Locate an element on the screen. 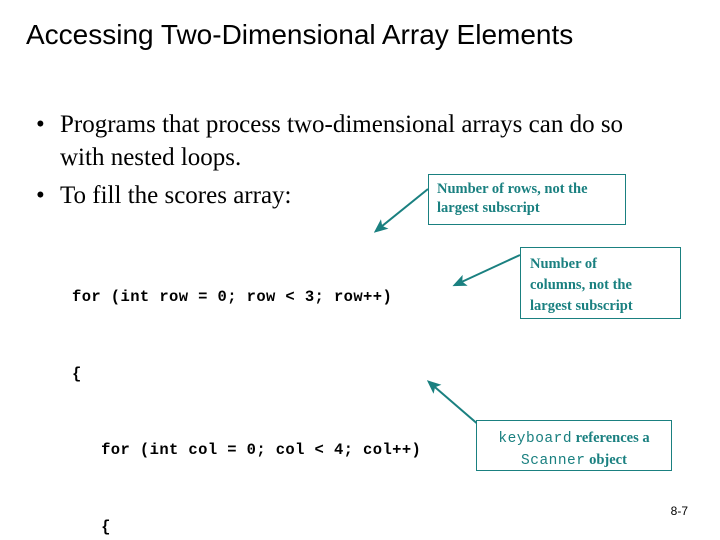  code-line: for (int col = 0; col < 4; col++) is located at coordinates (247, 450).